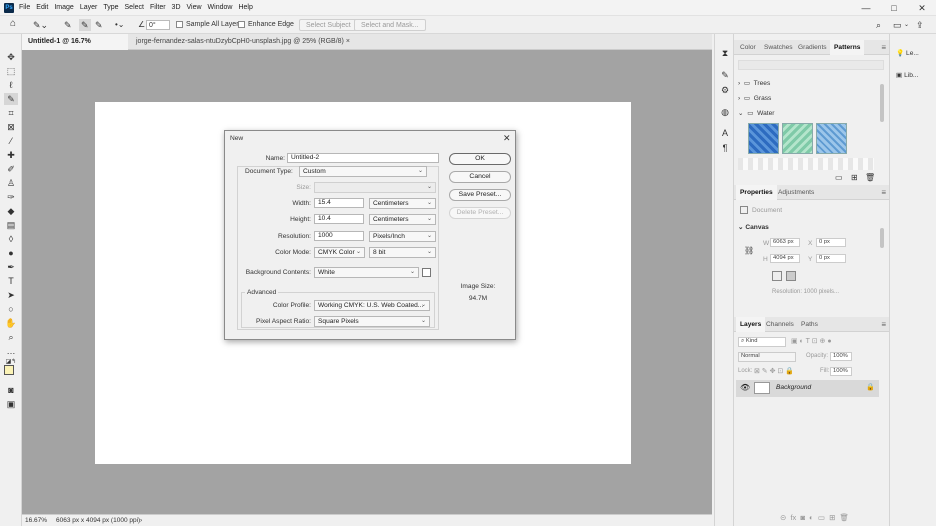 Image resolution: width=936 pixels, height=526 pixels. I want to click on blur-tool-icon: ◊, so click(11, 239).